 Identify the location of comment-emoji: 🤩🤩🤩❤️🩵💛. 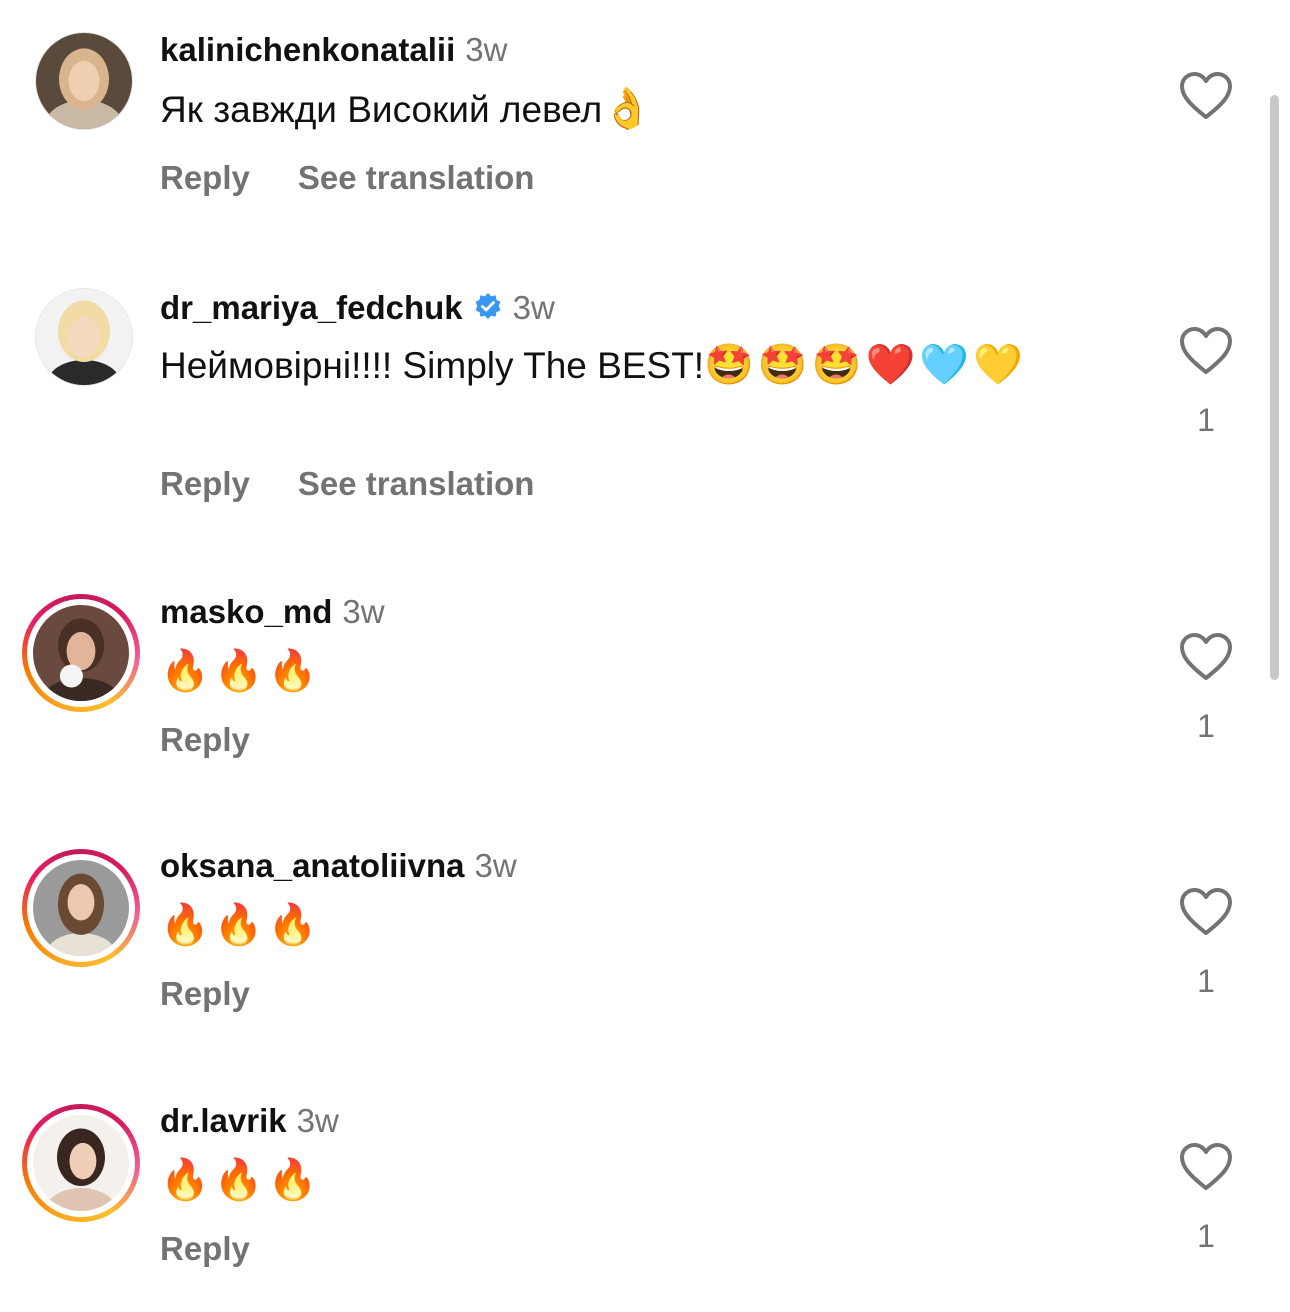
(865, 365).